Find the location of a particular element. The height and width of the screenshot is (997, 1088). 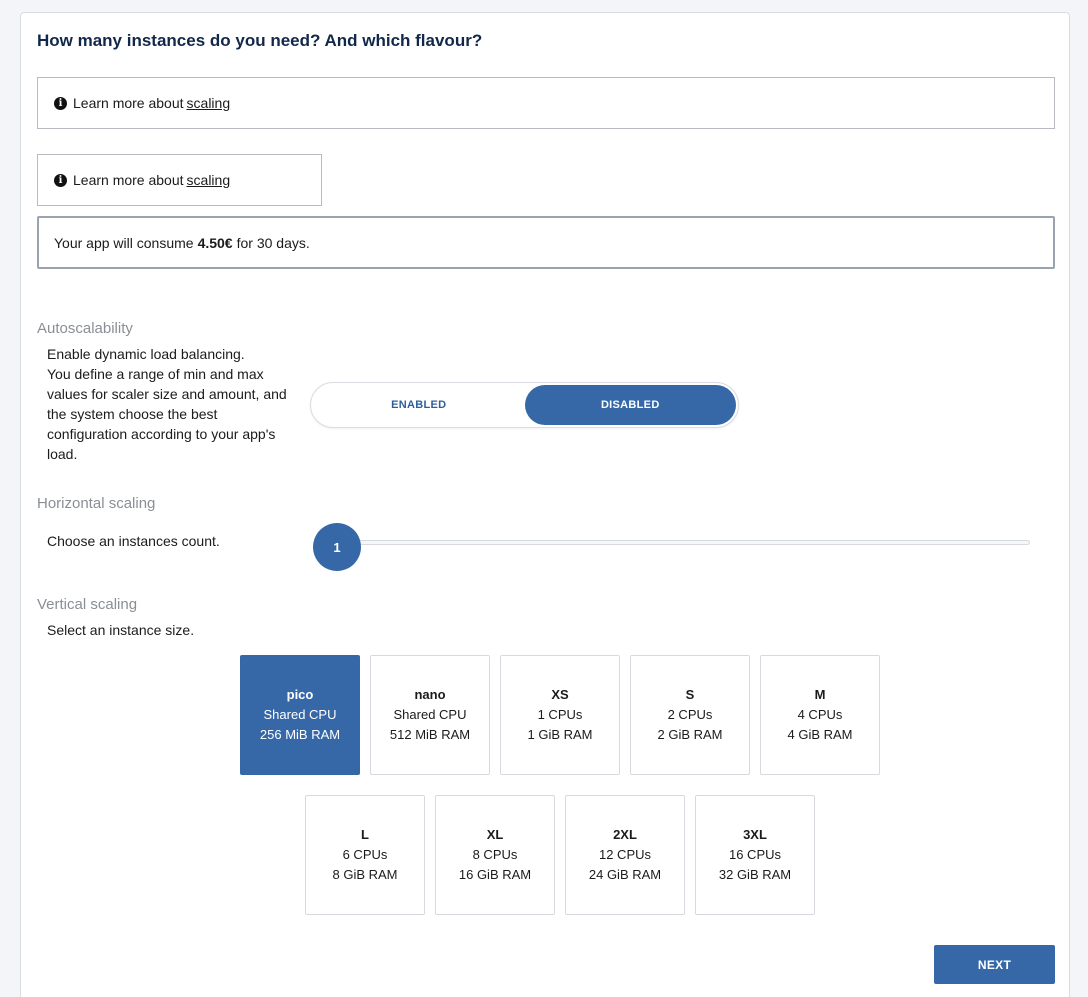

size-tile-2xl: 2XL 12 CPUs 24 GiB RAM is located at coordinates (625, 855).